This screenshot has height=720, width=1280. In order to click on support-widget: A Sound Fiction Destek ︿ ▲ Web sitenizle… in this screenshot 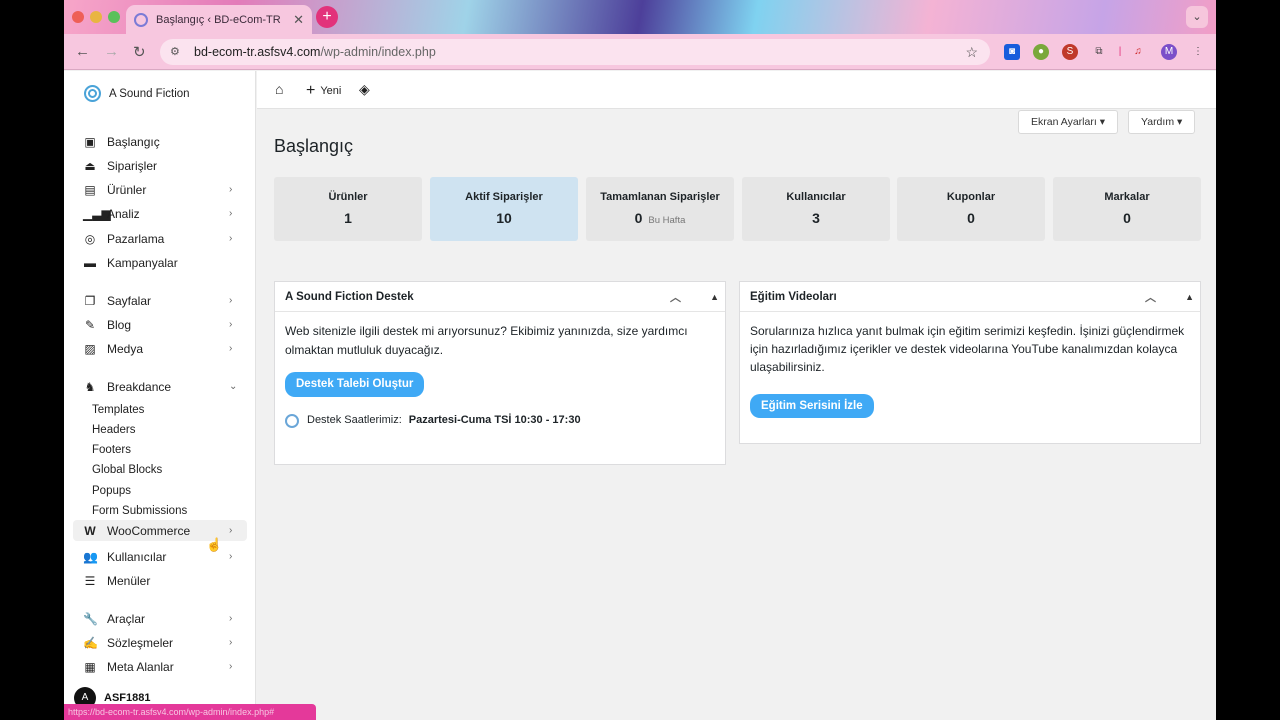, I will do `click(500, 373)`.